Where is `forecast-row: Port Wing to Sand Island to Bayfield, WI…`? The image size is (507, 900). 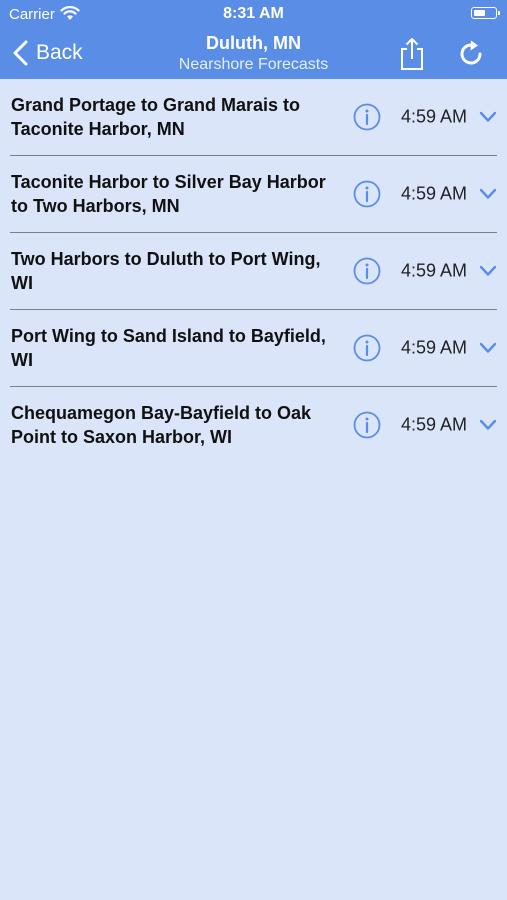 forecast-row: Port Wing to Sand Island to Bayfield, WI… is located at coordinates (253, 348).